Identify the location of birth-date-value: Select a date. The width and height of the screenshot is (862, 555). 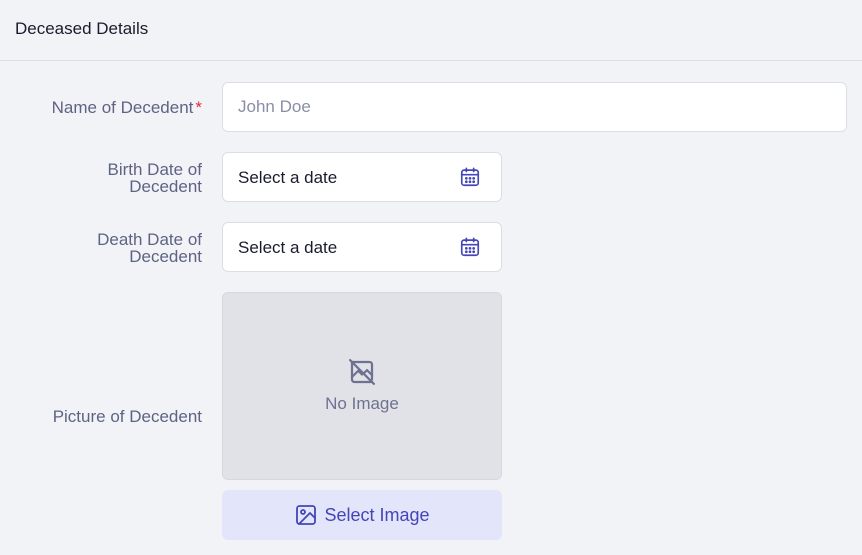
(288, 177).